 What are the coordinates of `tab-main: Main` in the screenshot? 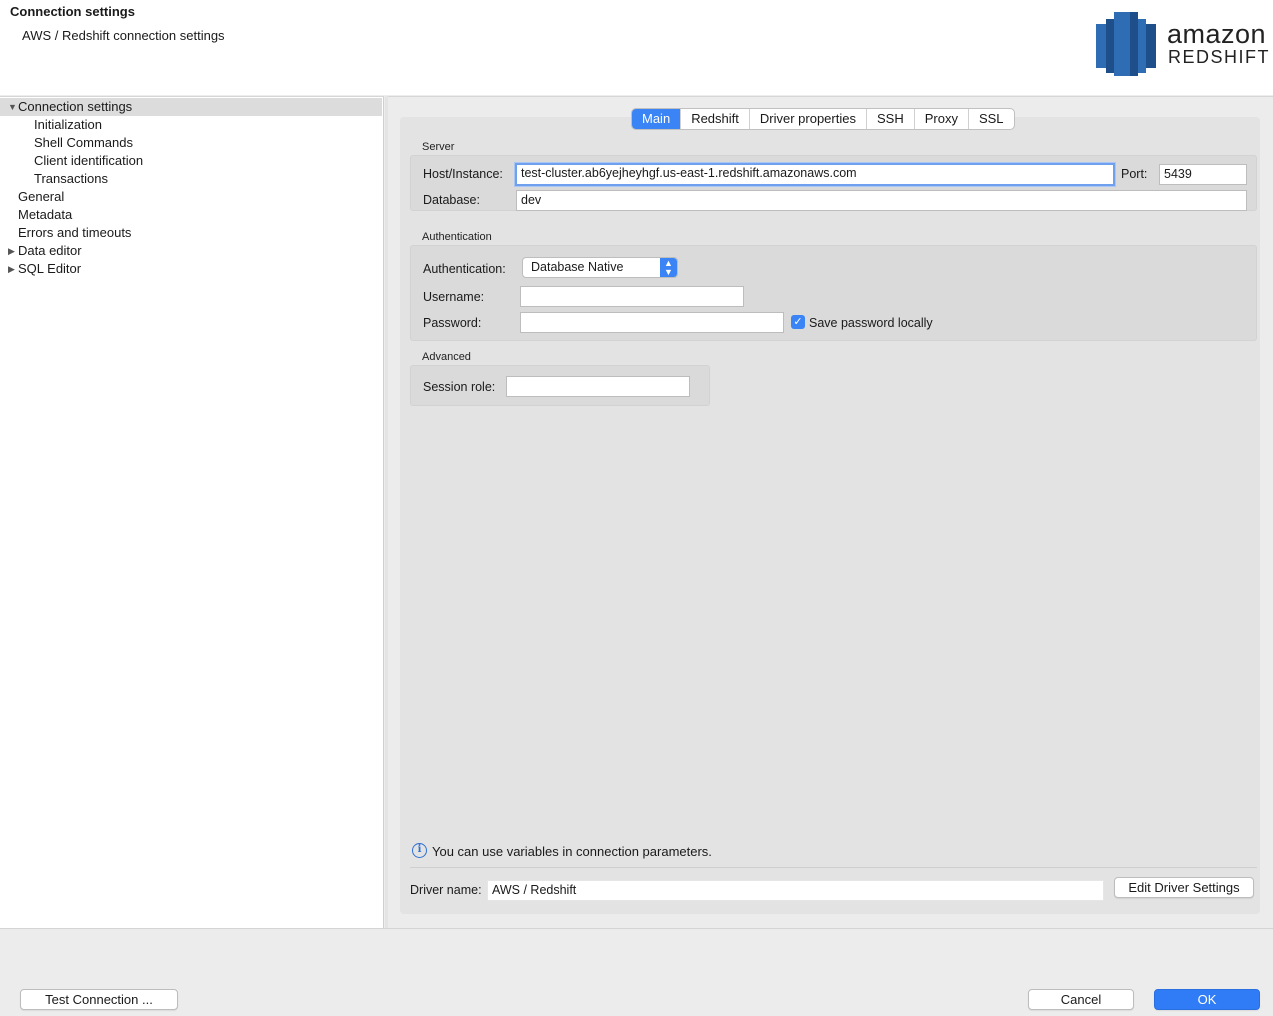 It's located at (657, 119).